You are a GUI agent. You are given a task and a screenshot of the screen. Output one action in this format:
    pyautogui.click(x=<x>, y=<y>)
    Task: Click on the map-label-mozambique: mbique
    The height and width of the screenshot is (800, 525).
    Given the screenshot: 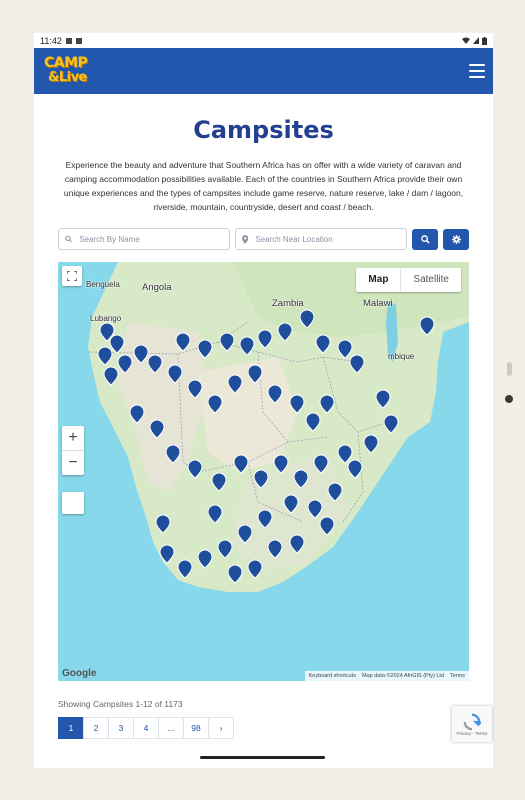 What is the action you would take?
    pyautogui.click(x=401, y=356)
    